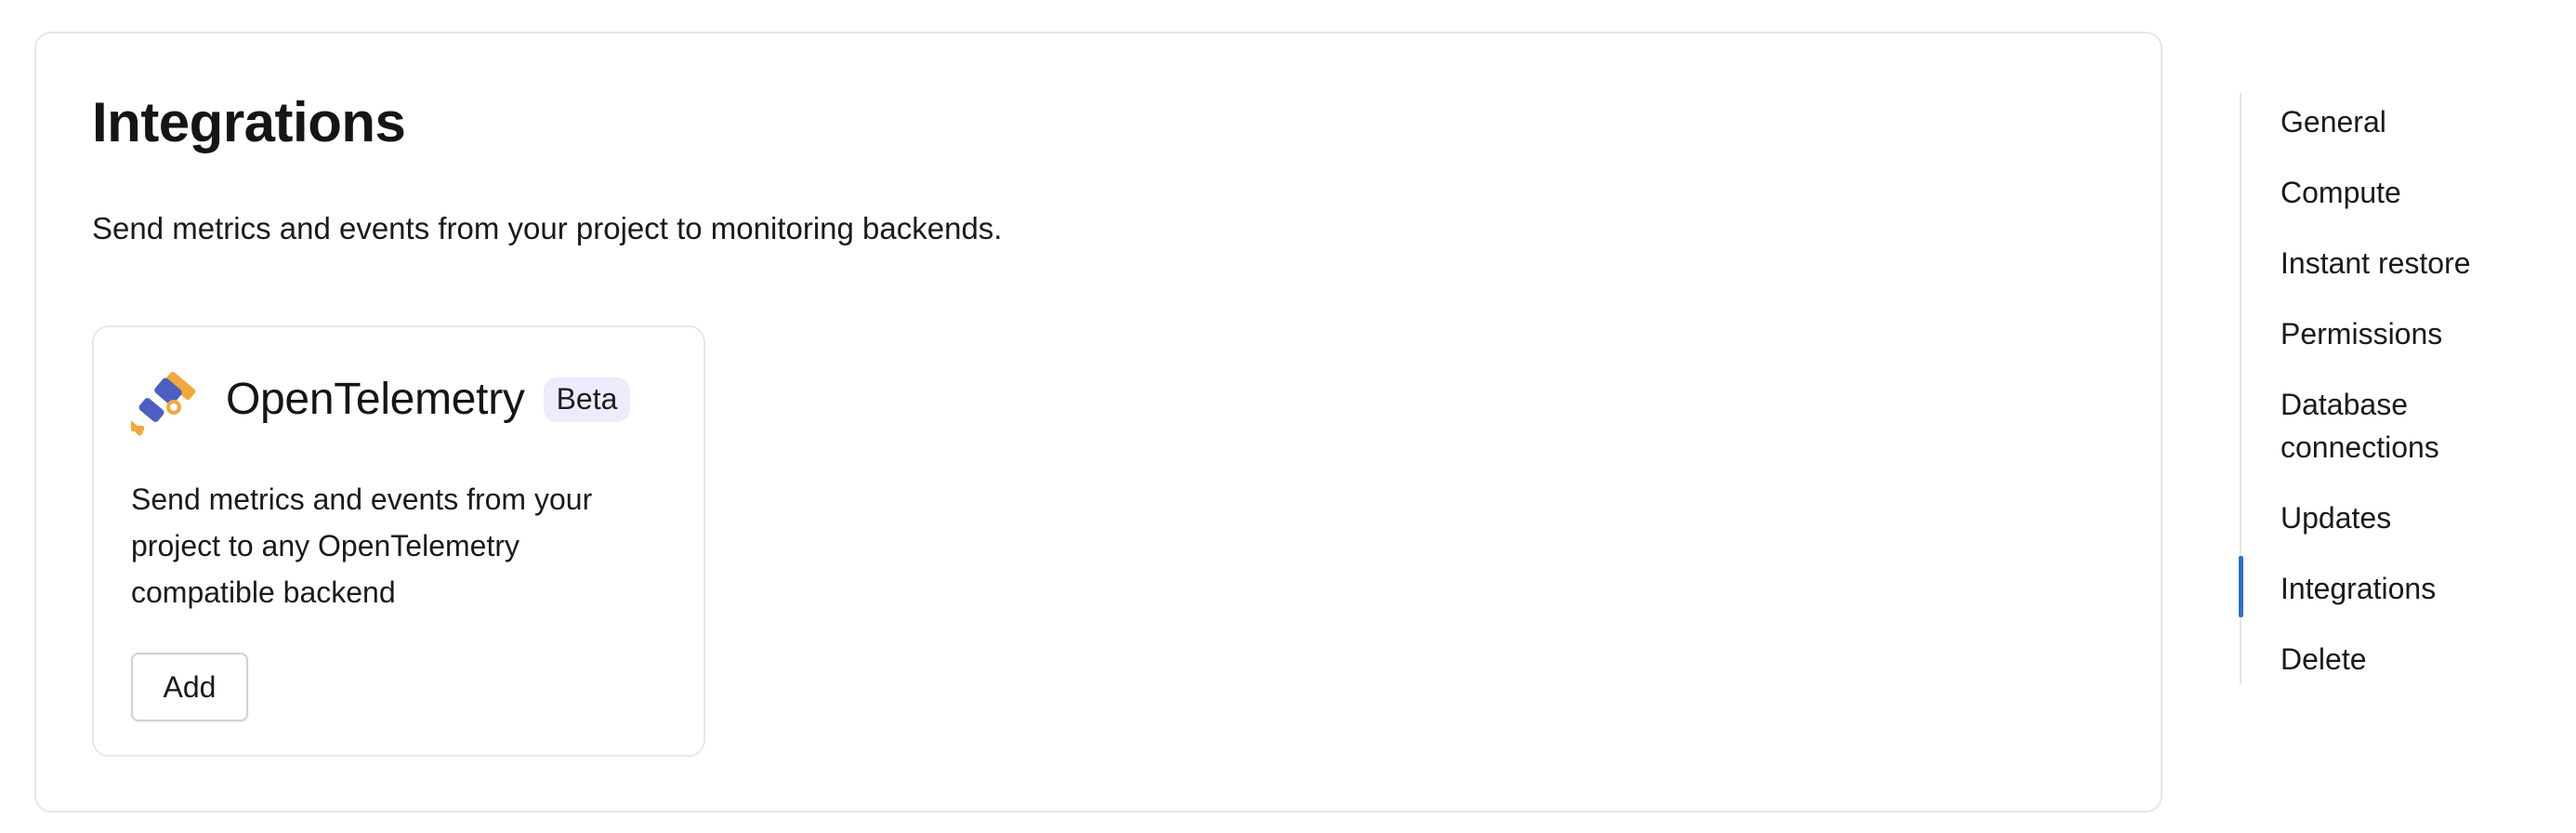 The width and height of the screenshot is (2576, 833). I want to click on nav-item-delete: Delete, so click(2415, 659).